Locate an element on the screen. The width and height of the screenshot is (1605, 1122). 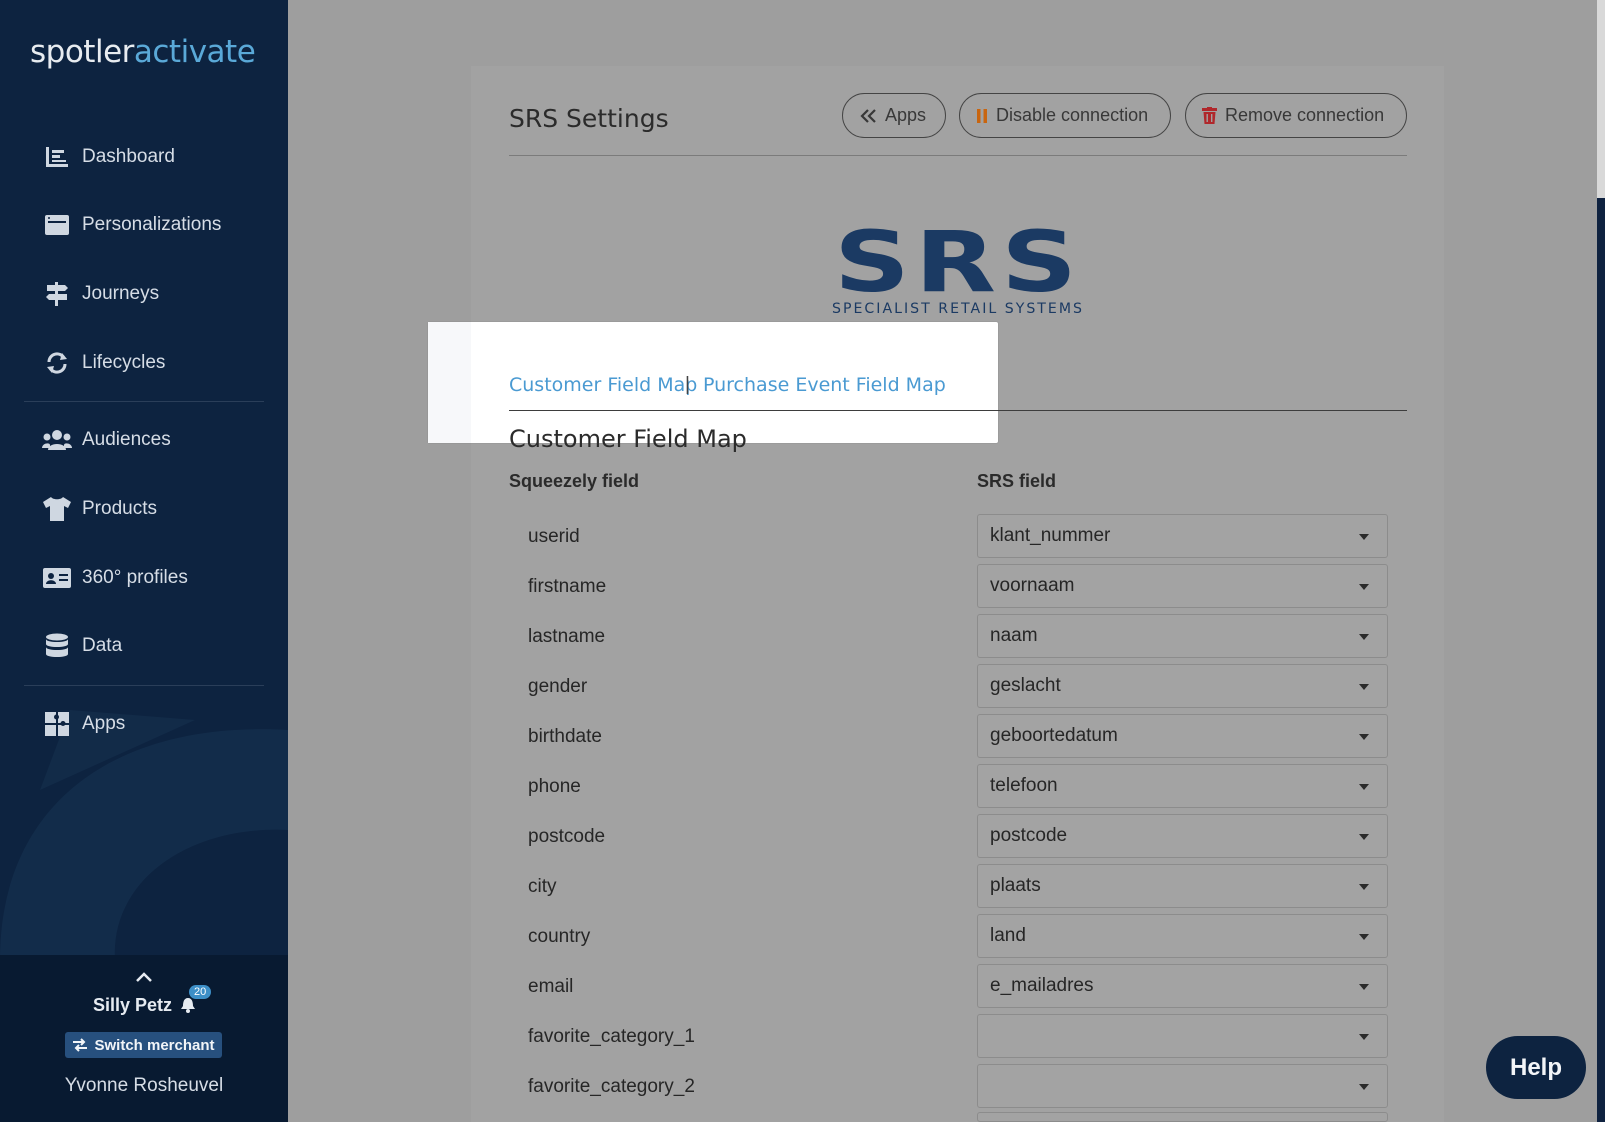
switch-merchant-label: Switch merchant is located at coordinates (154, 1045).